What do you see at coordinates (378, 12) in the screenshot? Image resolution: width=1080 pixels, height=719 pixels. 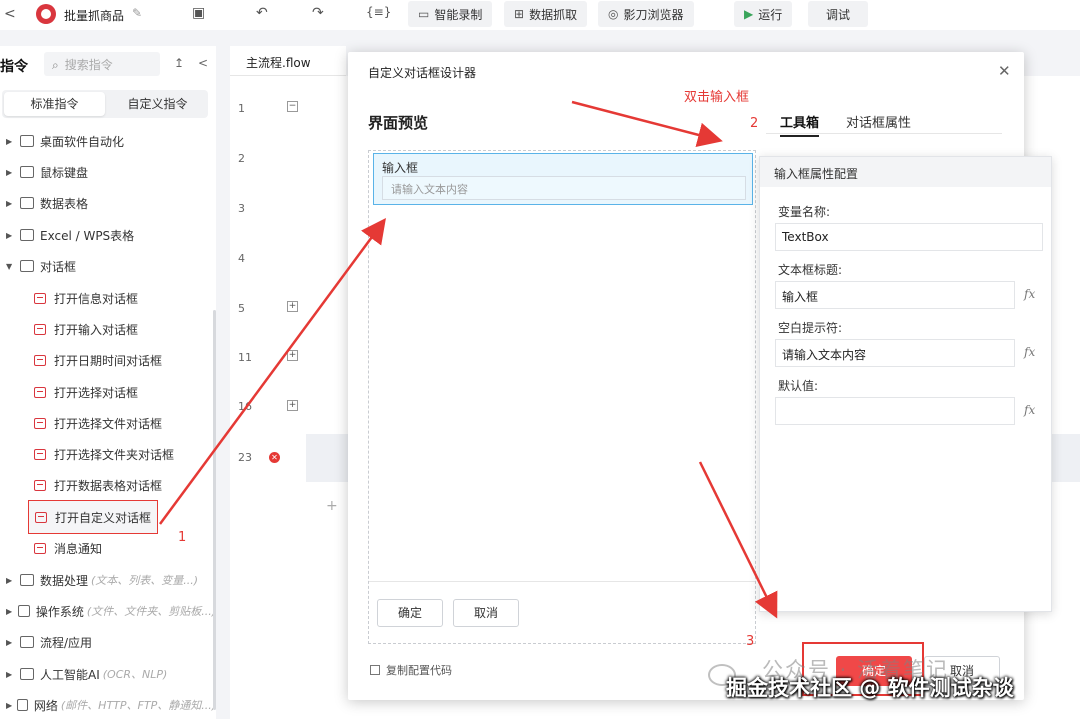 I see `variables-icon: {≡}` at bounding box center [378, 12].